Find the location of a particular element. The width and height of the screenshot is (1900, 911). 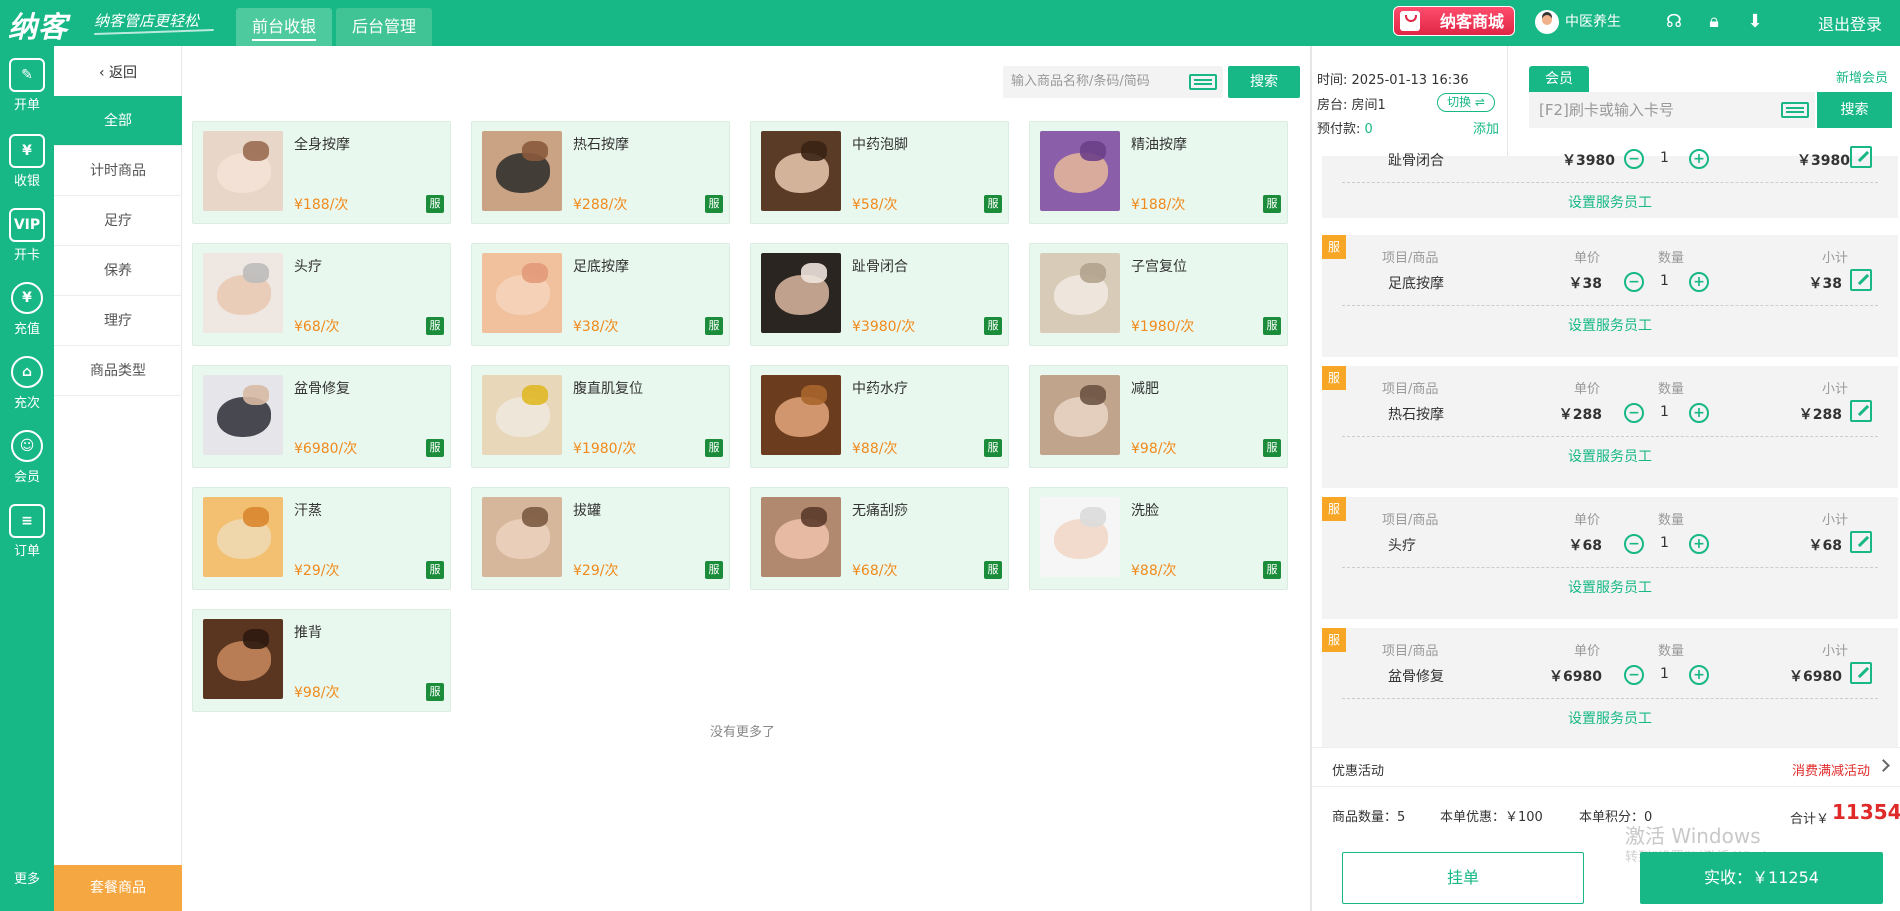

shopping-bag-icon is located at coordinates (1410, 21).